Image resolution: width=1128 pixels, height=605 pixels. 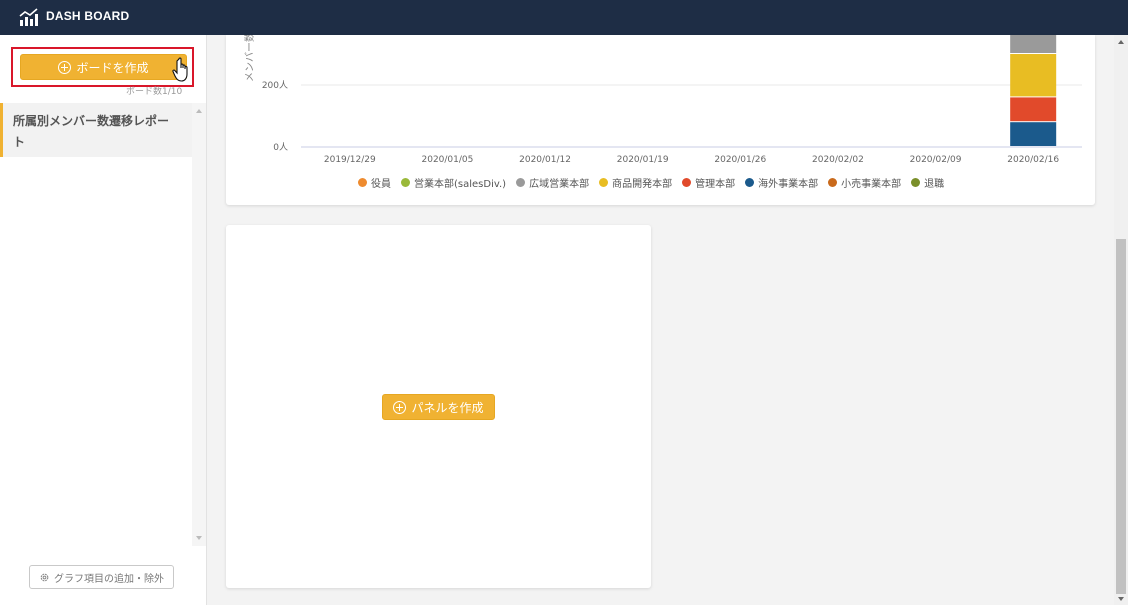 I want to click on sidebar-item-label: 所属別メンバー数遷移レポート, so click(x=91, y=131).